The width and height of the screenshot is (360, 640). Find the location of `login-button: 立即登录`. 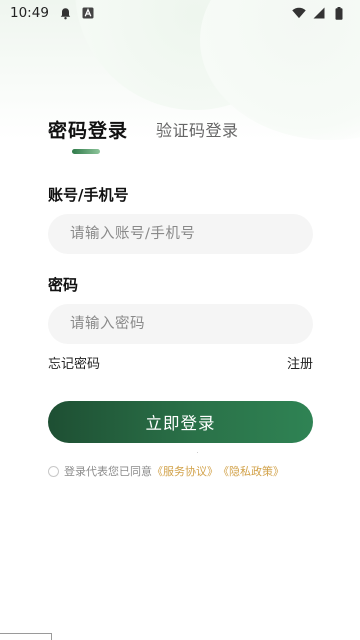

login-button: 立即登录 is located at coordinates (180, 422).